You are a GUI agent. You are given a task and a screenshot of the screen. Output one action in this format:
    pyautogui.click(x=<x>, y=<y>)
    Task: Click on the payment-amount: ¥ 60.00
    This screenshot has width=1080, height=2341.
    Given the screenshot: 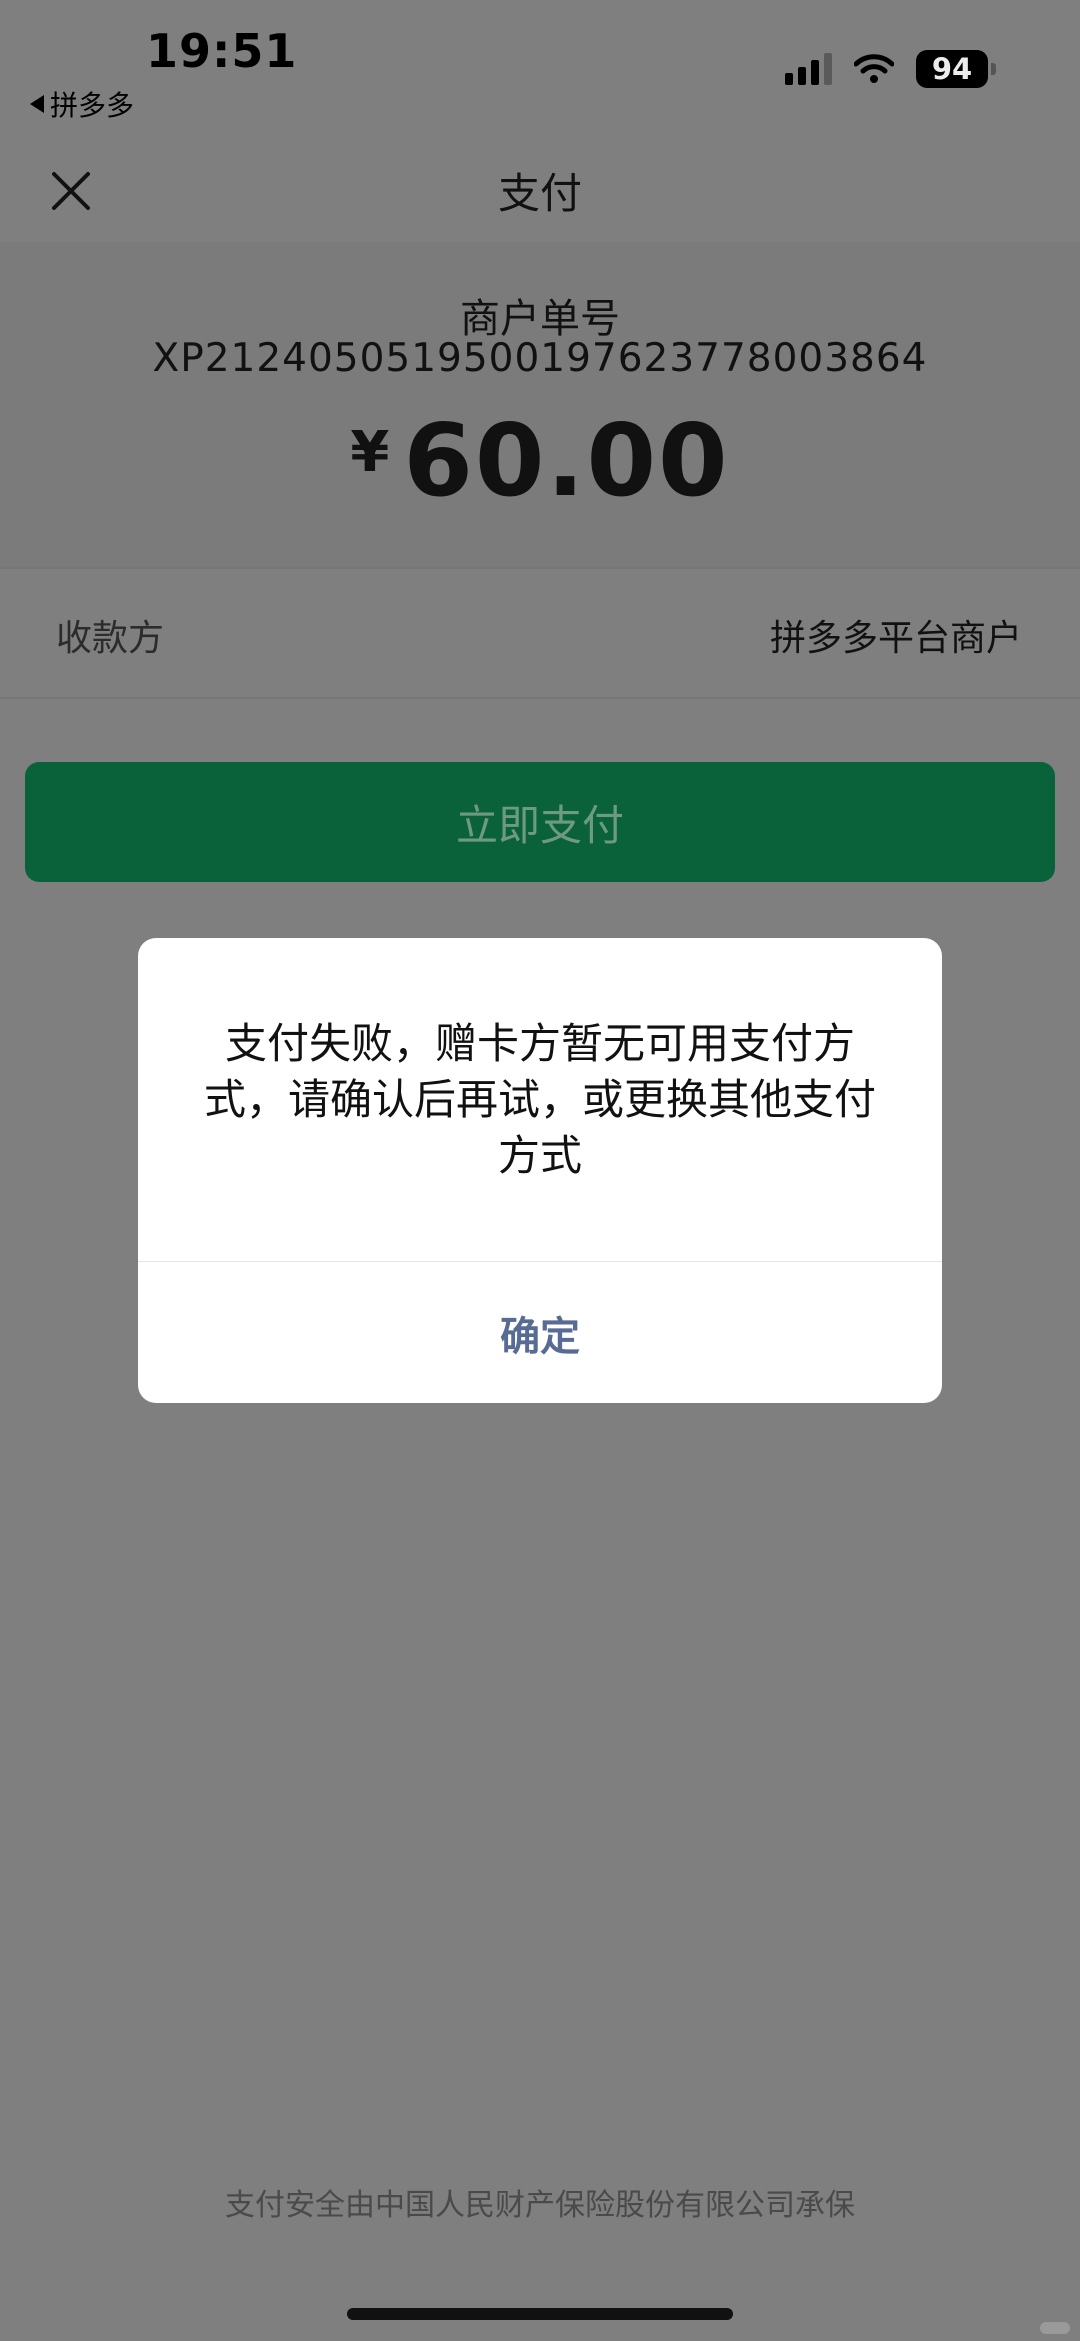 What is the action you would take?
    pyautogui.click(x=540, y=460)
    